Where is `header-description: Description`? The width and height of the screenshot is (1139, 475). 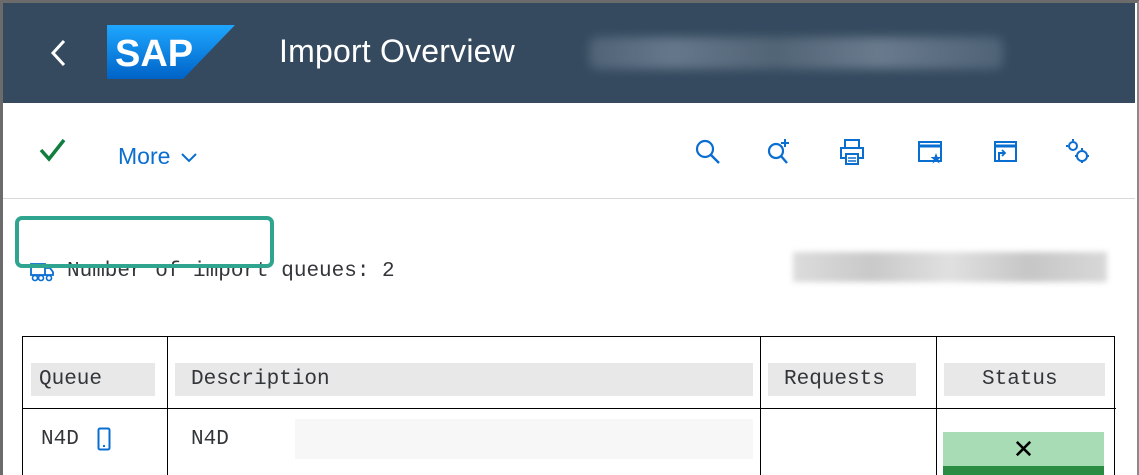 header-description: Description is located at coordinates (464, 379).